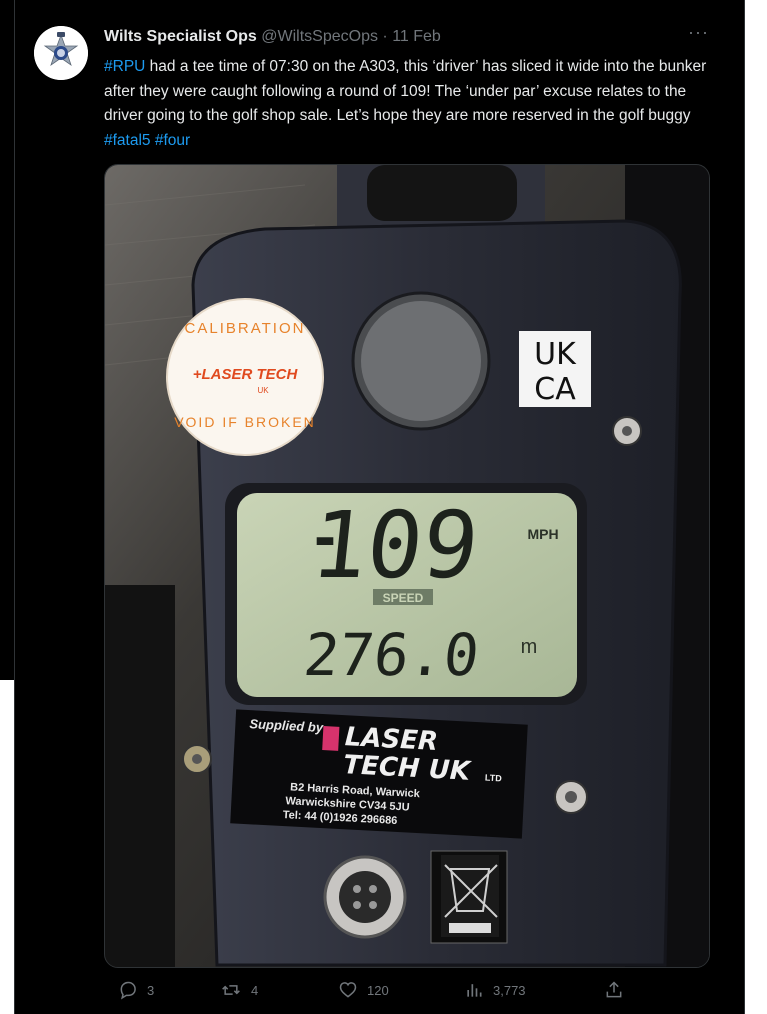 The image size is (767, 1014). What do you see at coordinates (180, 36) in the screenshot?
I see `display-name: Wilts Specialist Ops` at bounding box center [180, 36].